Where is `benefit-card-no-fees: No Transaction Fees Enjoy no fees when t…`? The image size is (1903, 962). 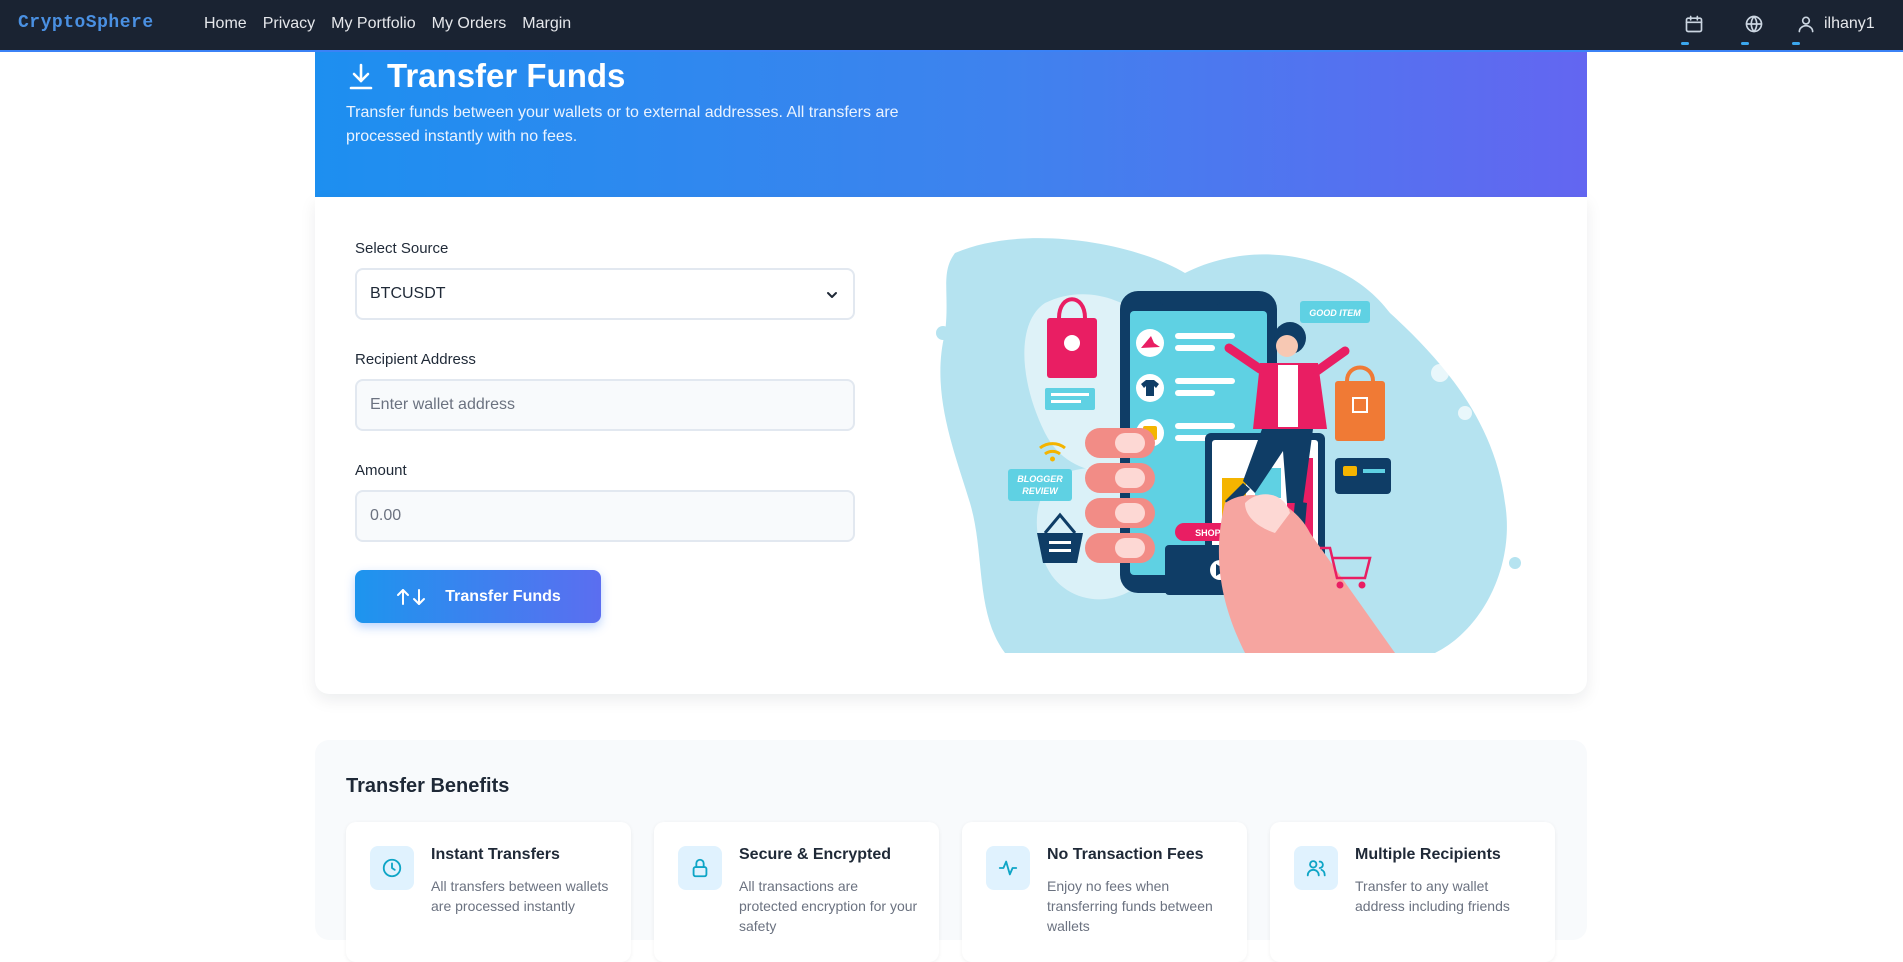
benefit-card-no-fees: No Transaction Fees Enjoy no fees when t… is located at coordinates (1104, 892).